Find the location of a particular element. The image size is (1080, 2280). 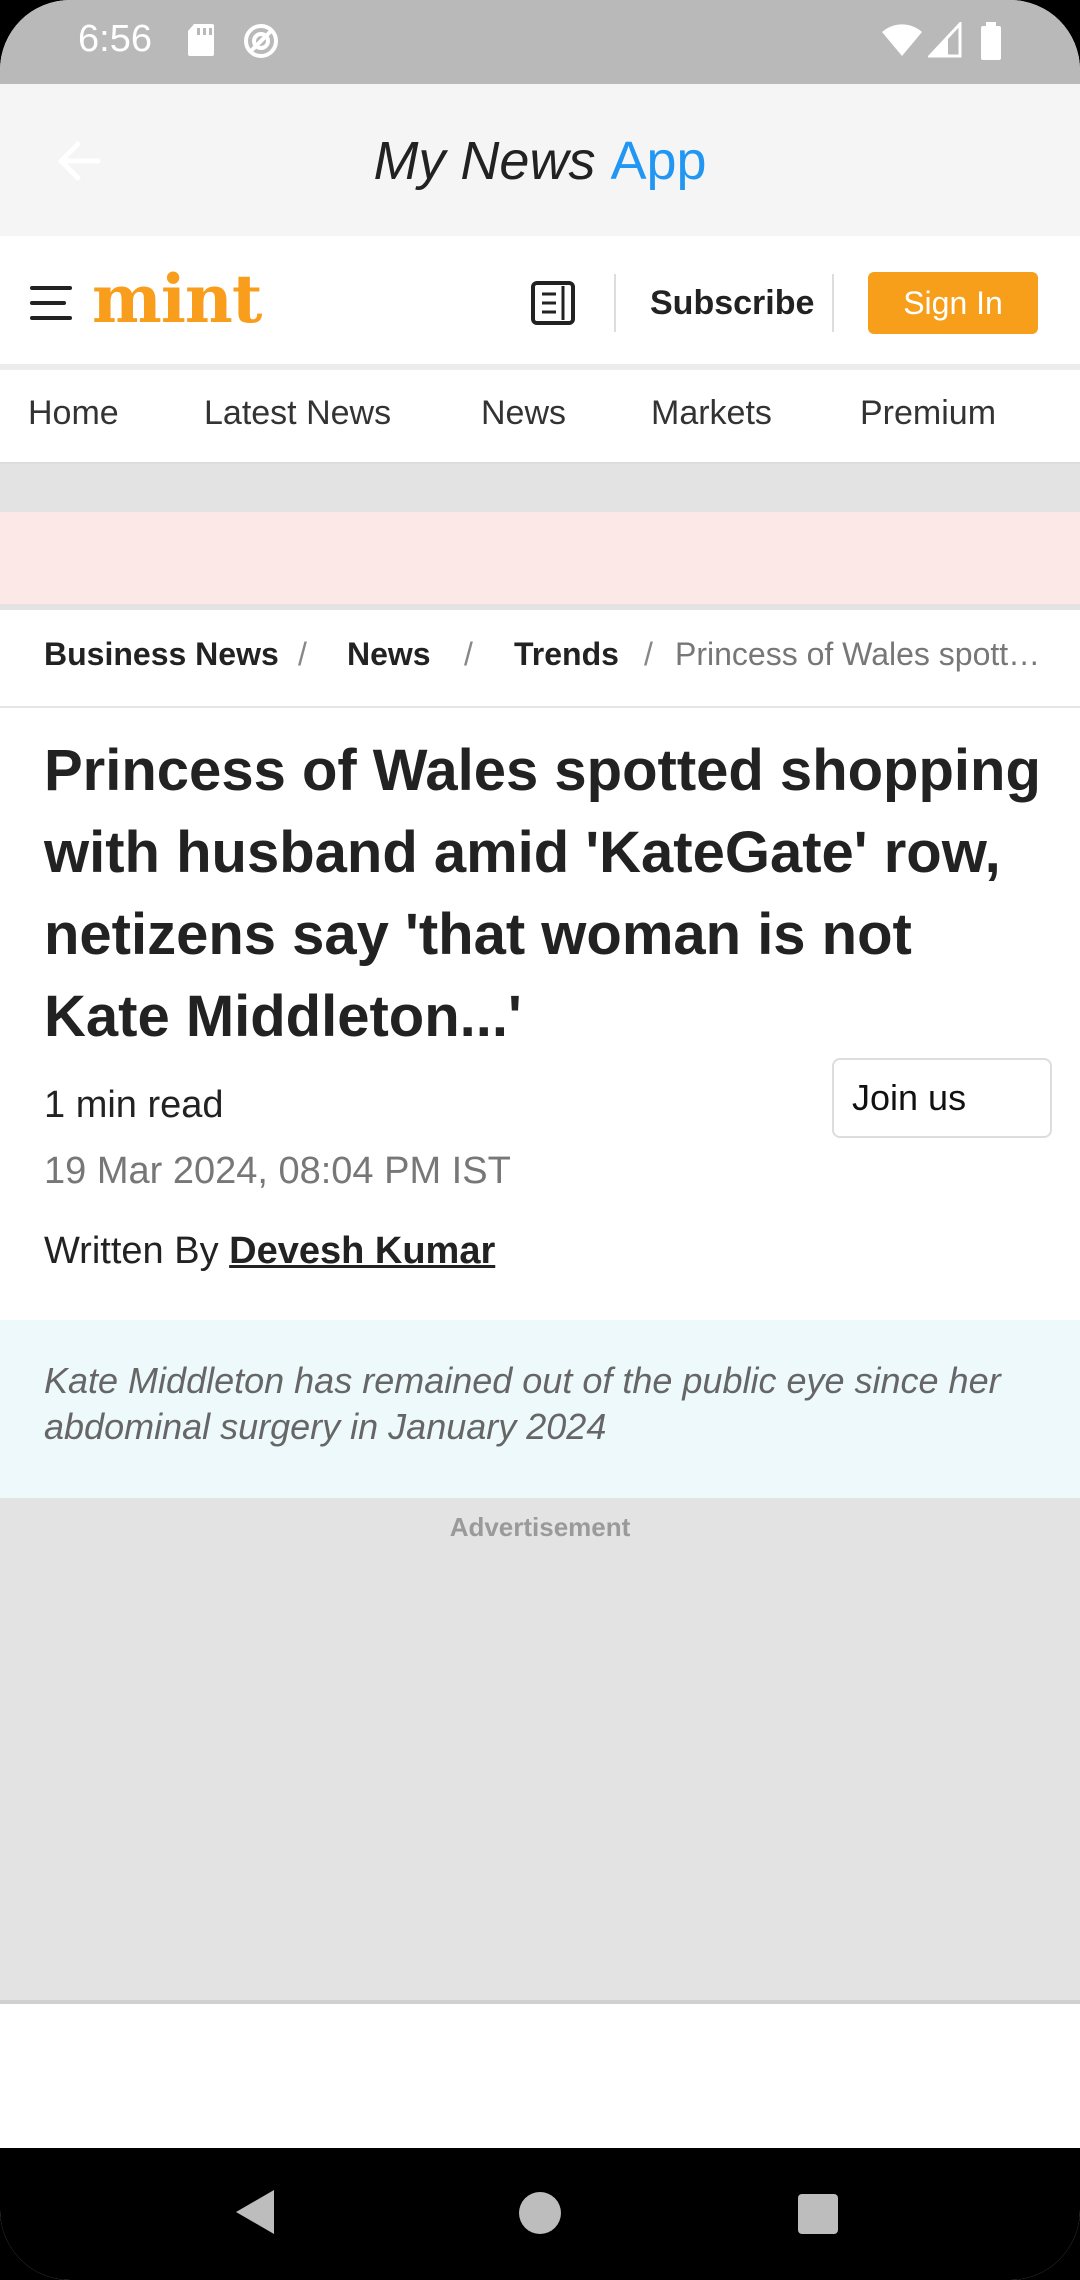

read-time: 1 min read is located at coordinates (134, 1105).